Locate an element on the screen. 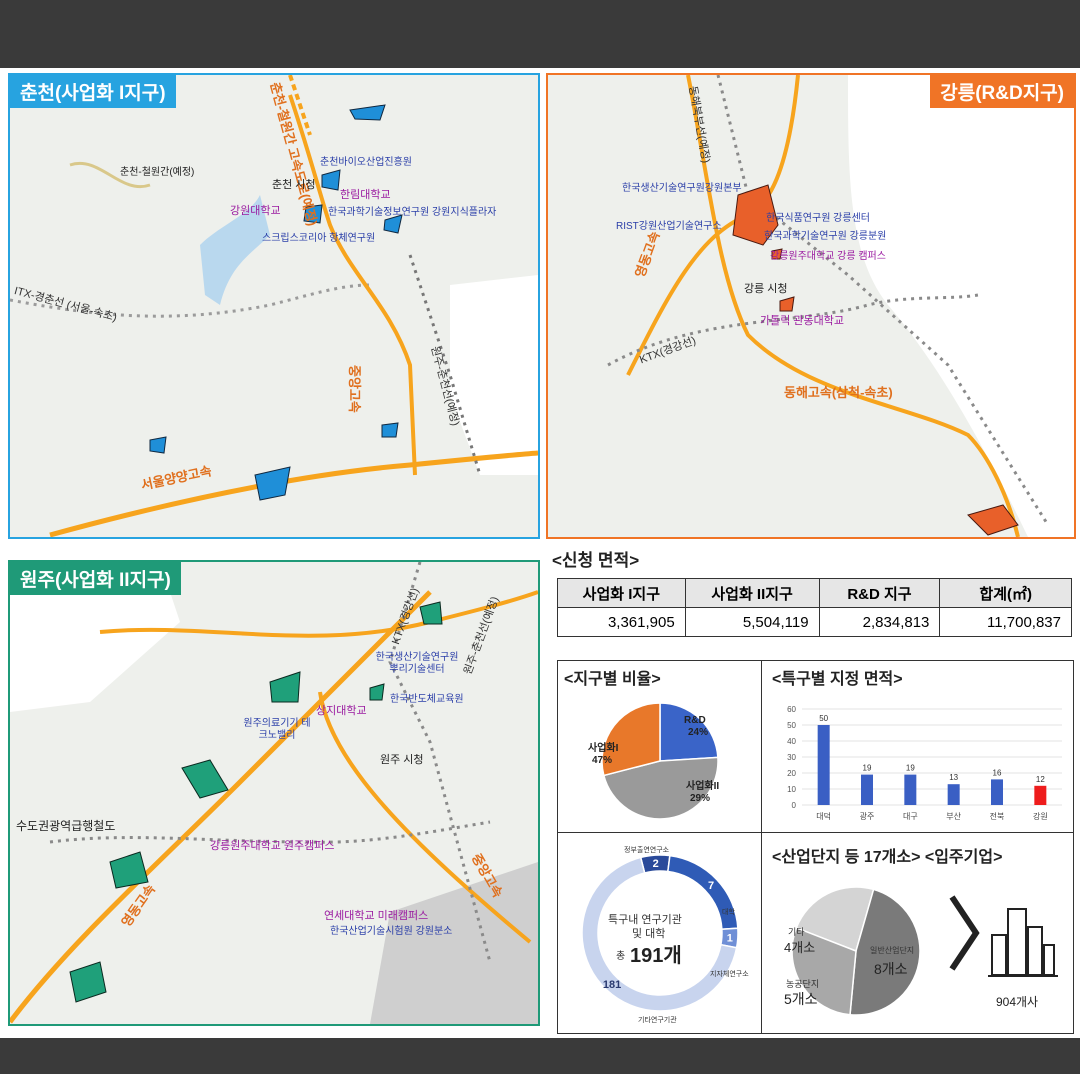 The width and height of the screenshot is (1080, 1074). y-tick-label: 60 is located at coordinates (791, 709).